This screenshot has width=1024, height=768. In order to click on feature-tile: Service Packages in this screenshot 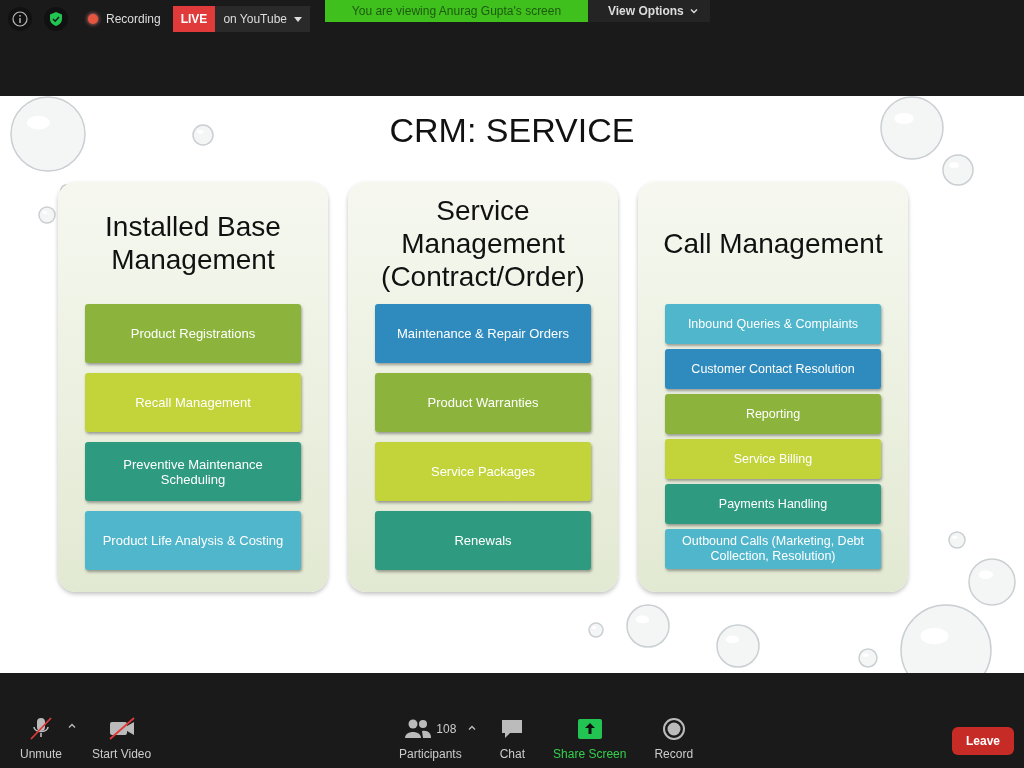, I will do `click(483, 471)`.